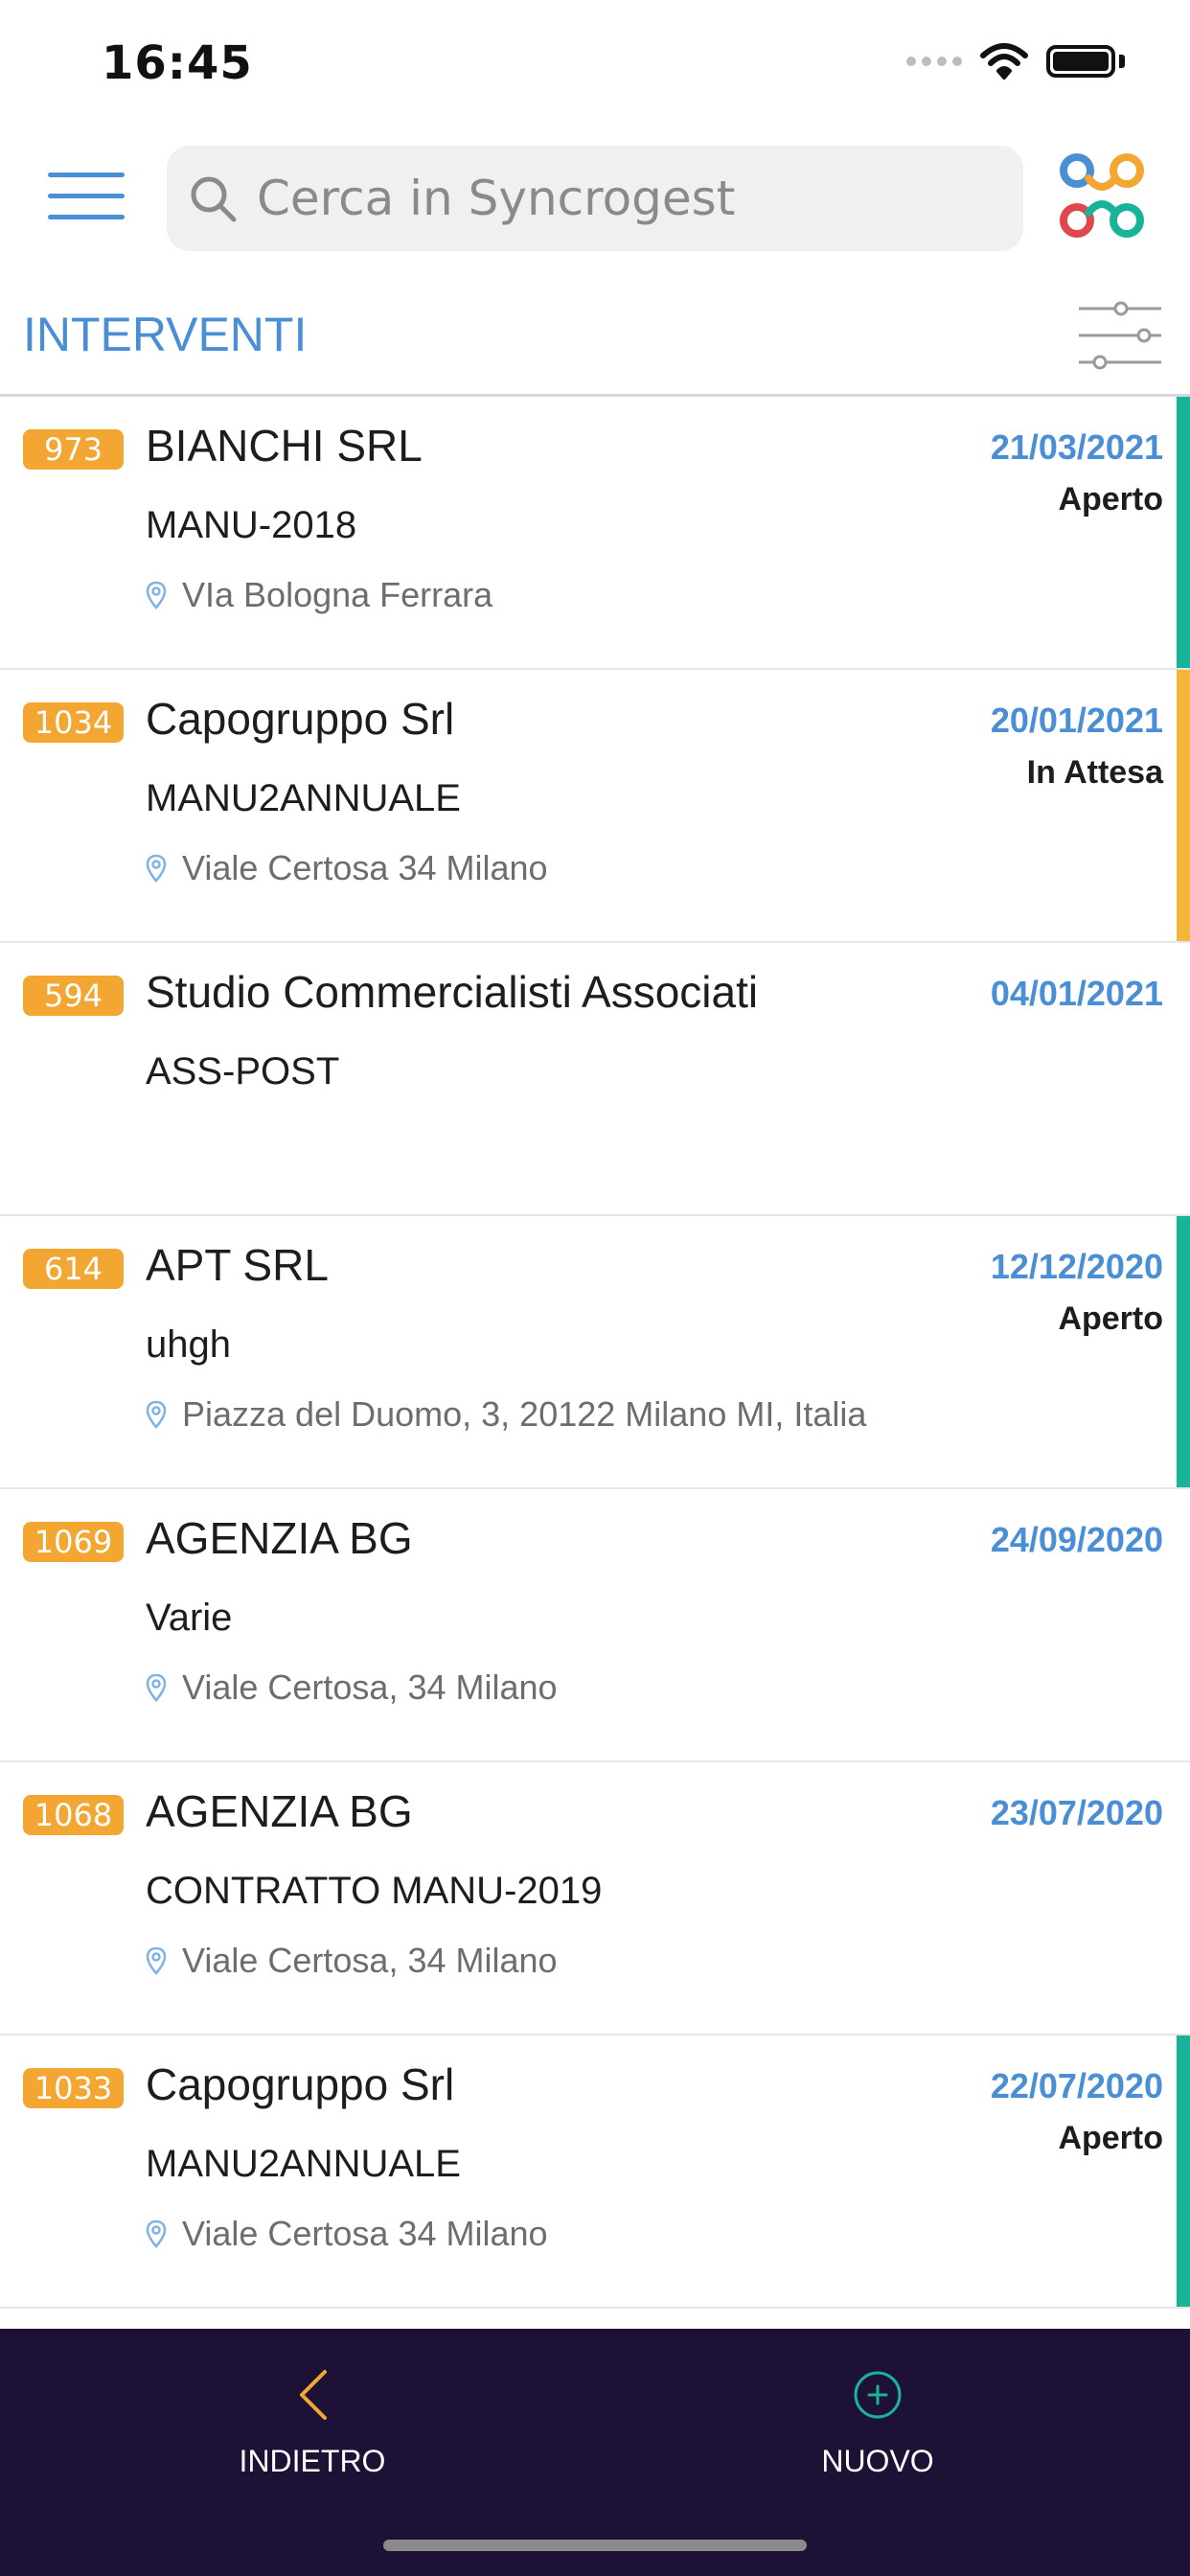 The image size is (1190, 2576). I want to click on chevron-left-icon, so click(313, 2395).